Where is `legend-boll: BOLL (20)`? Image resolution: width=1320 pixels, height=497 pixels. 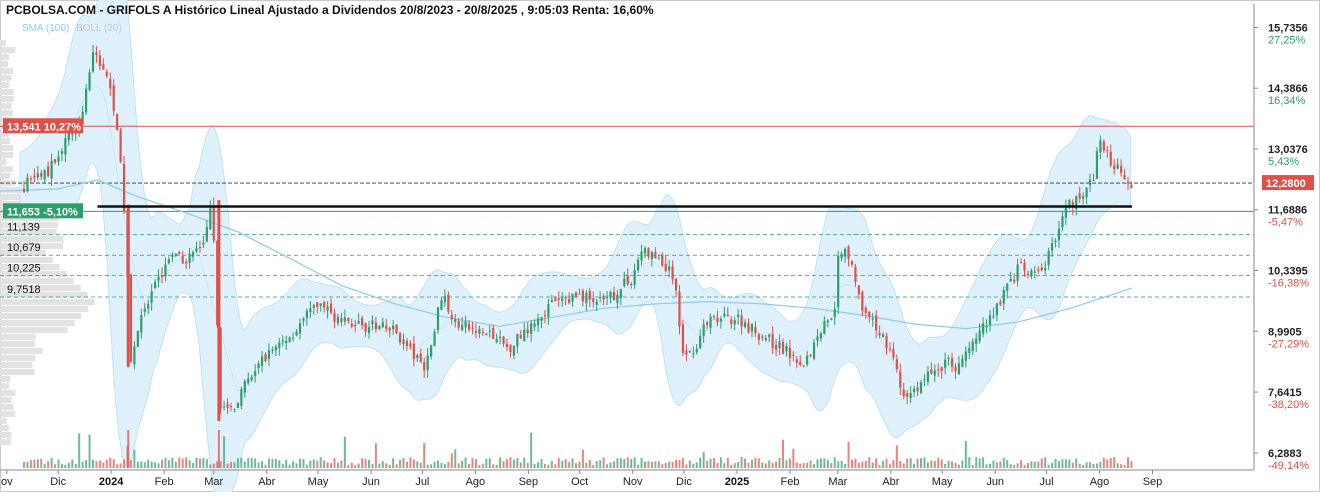 legend-boll: BOLL (20) is located at coordinates (99, 28).